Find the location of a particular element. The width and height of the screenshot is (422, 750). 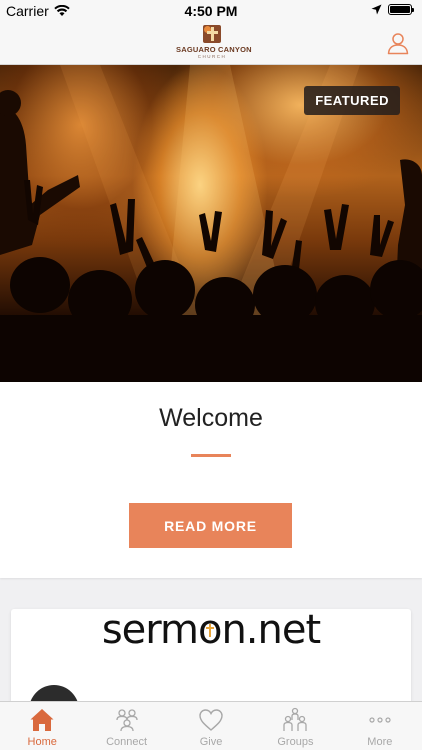

tab-label-give: Give is located at coordinates (211, 742).